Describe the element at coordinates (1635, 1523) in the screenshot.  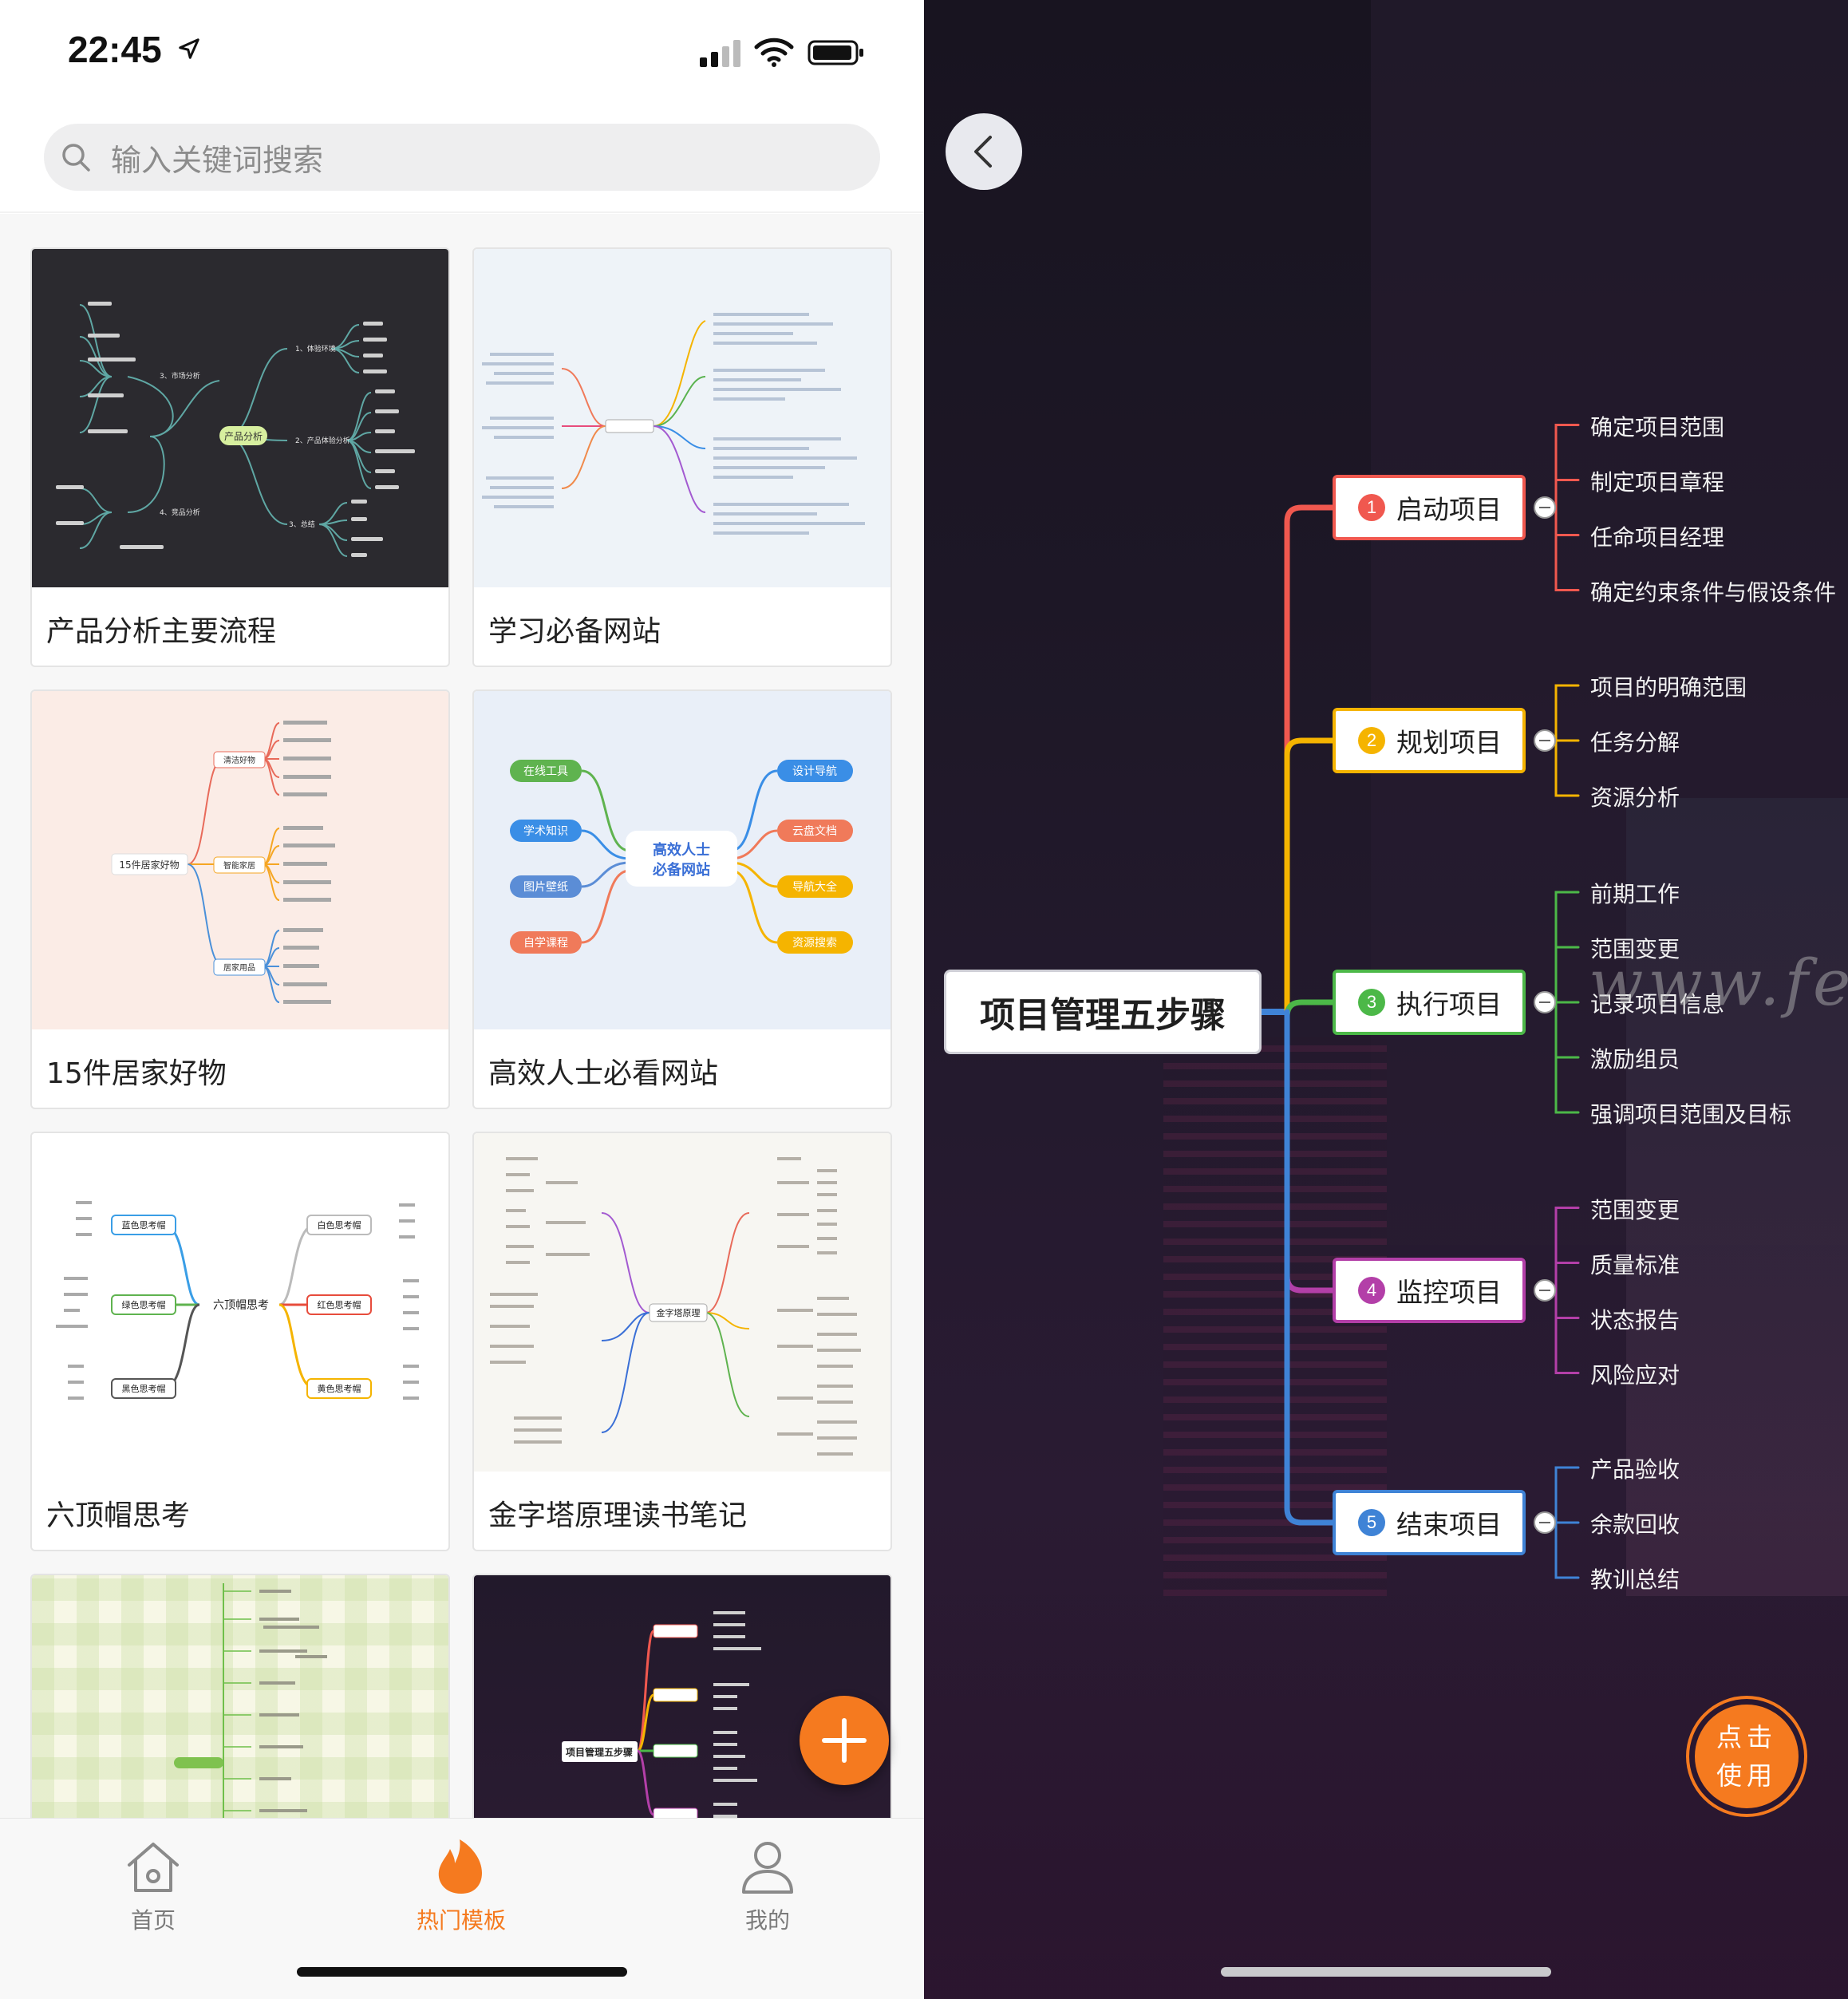
I see `mindmap-leaf-node: 余款回收` at that location.